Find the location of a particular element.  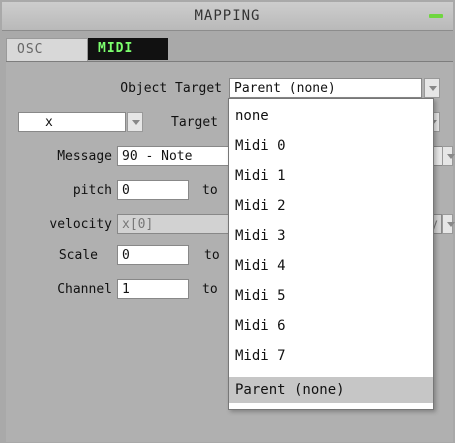

object-target-label: Object Target is located at coordinates (171, 88).